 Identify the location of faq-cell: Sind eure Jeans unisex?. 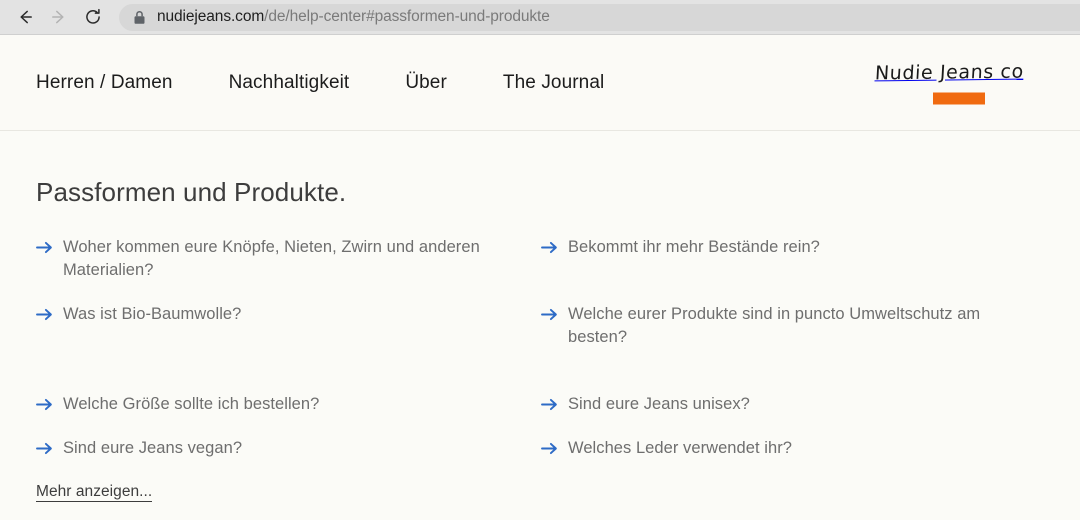
(792, 404).